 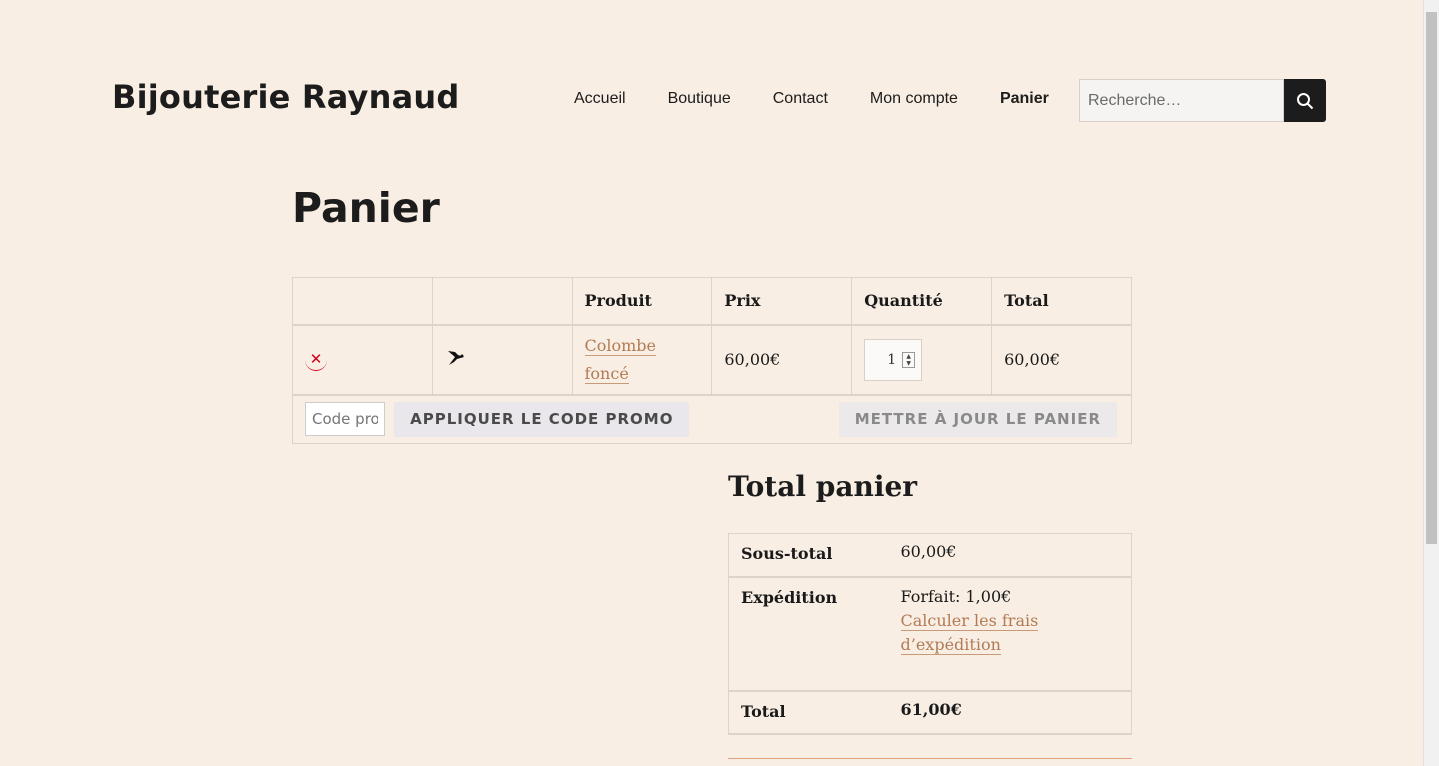 What do you see at coordinates (956, 596) in the screenshot?
I see `shipping-value: Forfait: 1,00€` at bounding box center [956, 596].